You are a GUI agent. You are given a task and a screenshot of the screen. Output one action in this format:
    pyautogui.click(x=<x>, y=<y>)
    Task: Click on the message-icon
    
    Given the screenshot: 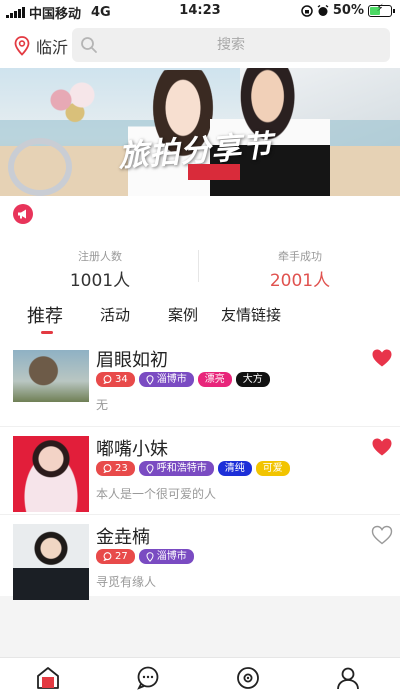 What is the action you would take?
    pyautogui.click(x=148, y=678)
    